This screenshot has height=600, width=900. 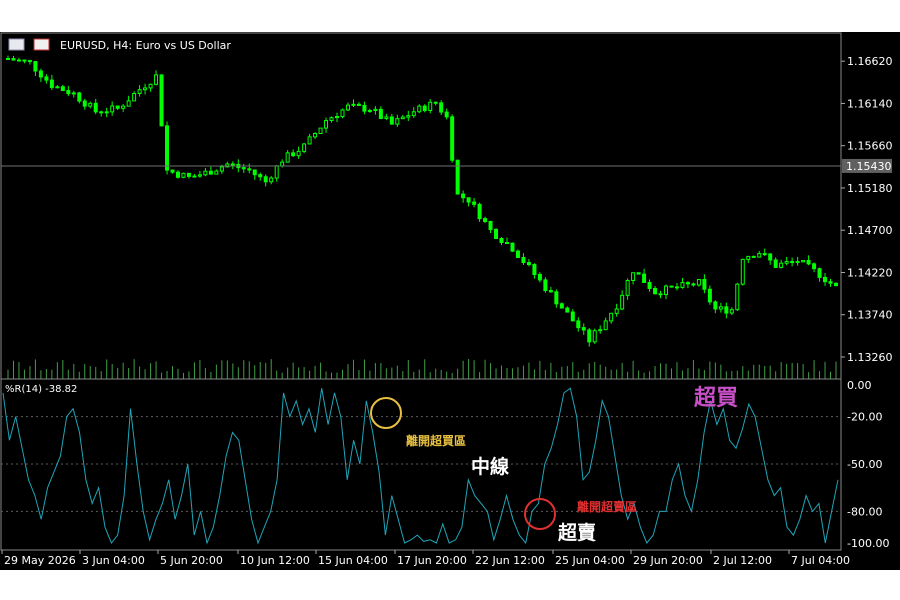 I want to click on price-tick-label: 1.16140, so click(x=870, y=103).